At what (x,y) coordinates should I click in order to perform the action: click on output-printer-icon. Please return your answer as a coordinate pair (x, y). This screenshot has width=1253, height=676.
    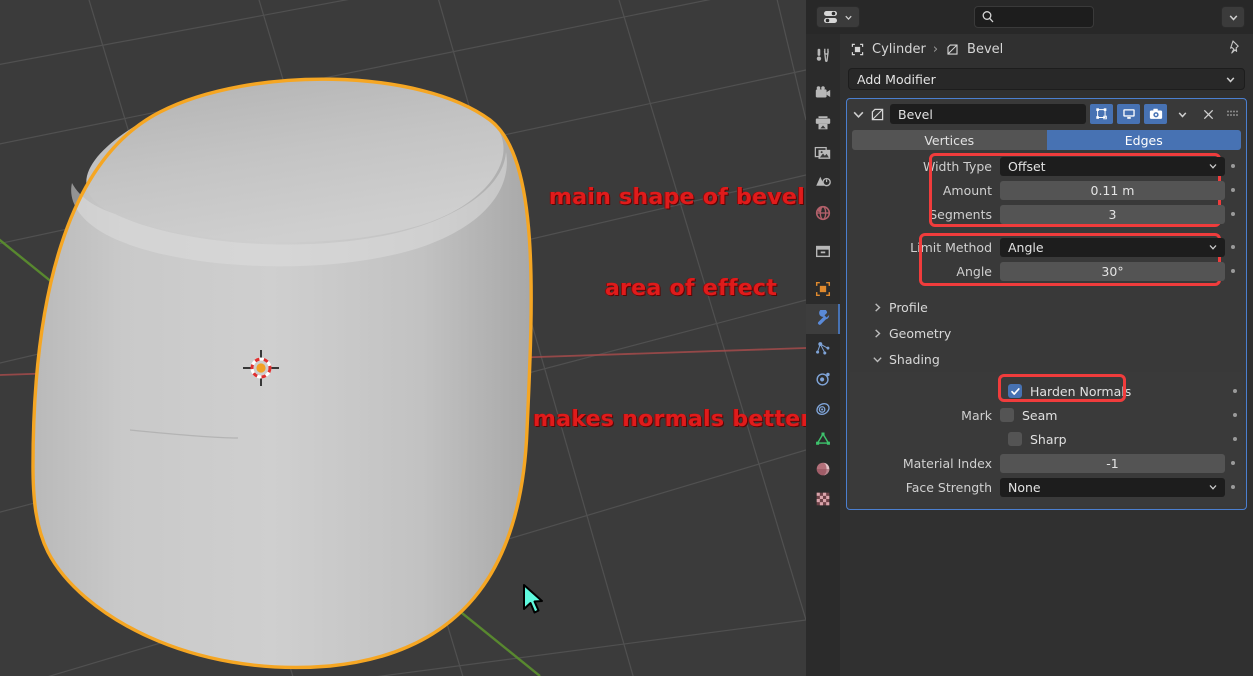
    Looking at the image, I should click on (823, 123).